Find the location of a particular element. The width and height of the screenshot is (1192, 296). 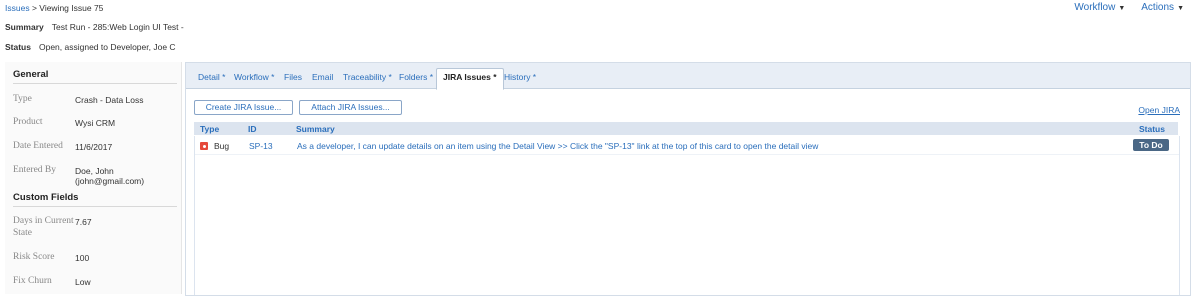

tab-history: History * is located at coordinates (520, 77).